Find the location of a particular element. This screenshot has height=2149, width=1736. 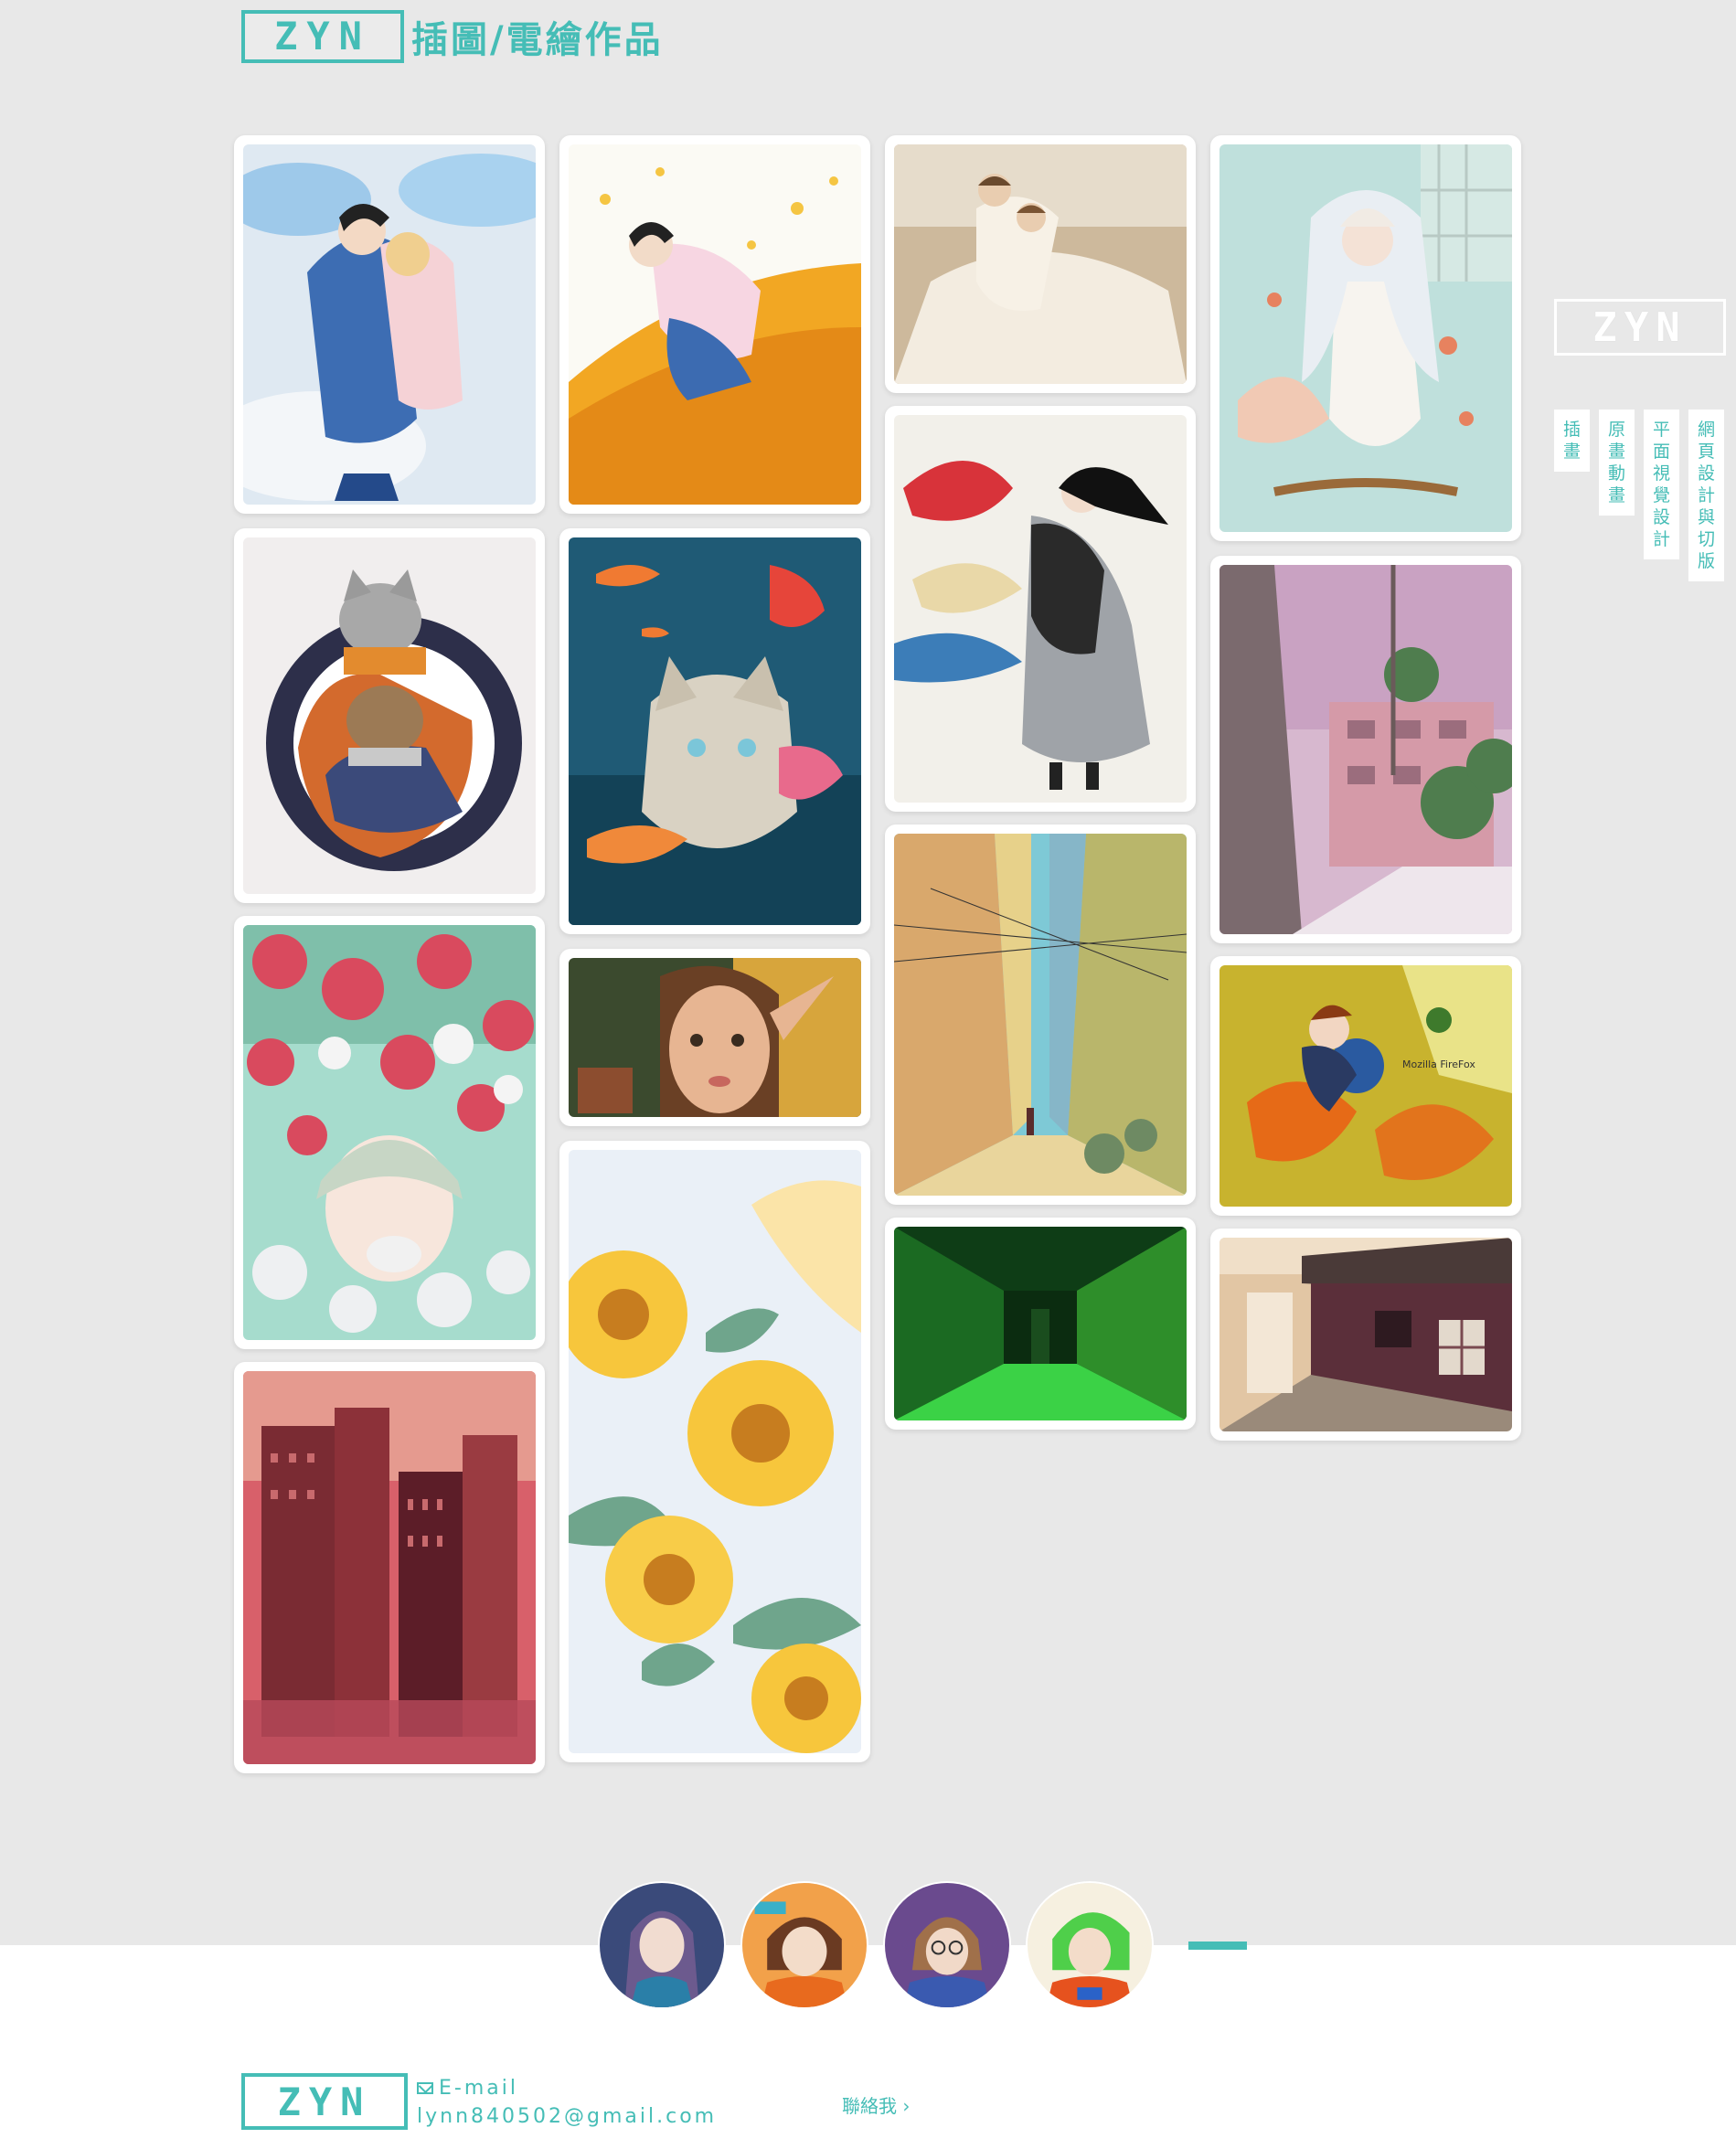

artwork-mermaid-girl is located at coordinates (1365, 338).